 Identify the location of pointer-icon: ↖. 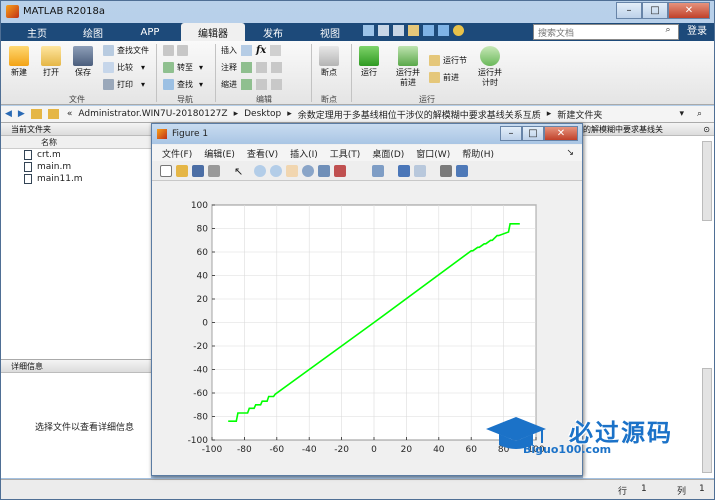
(240, 171).